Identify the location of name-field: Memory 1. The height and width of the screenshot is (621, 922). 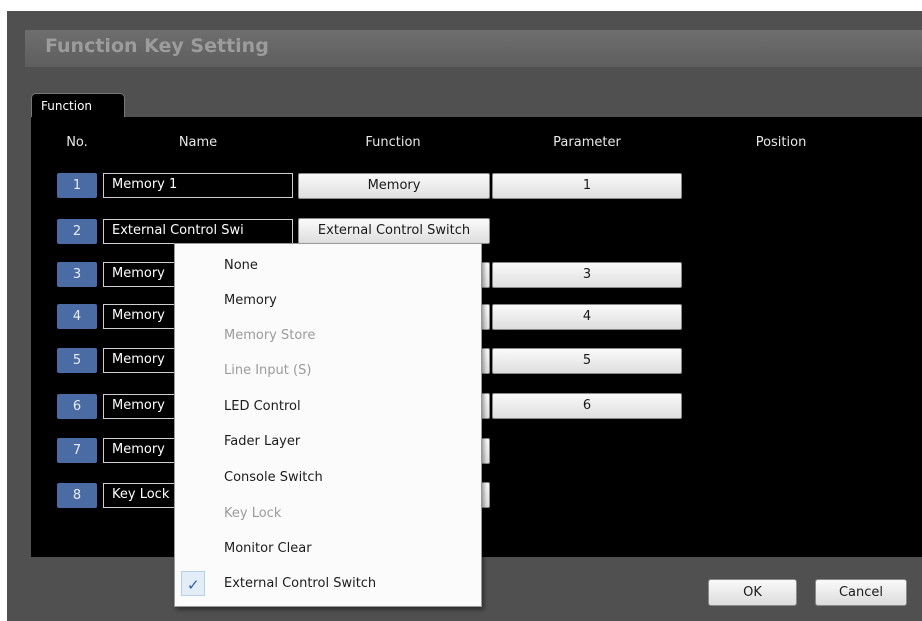
(198, 185).